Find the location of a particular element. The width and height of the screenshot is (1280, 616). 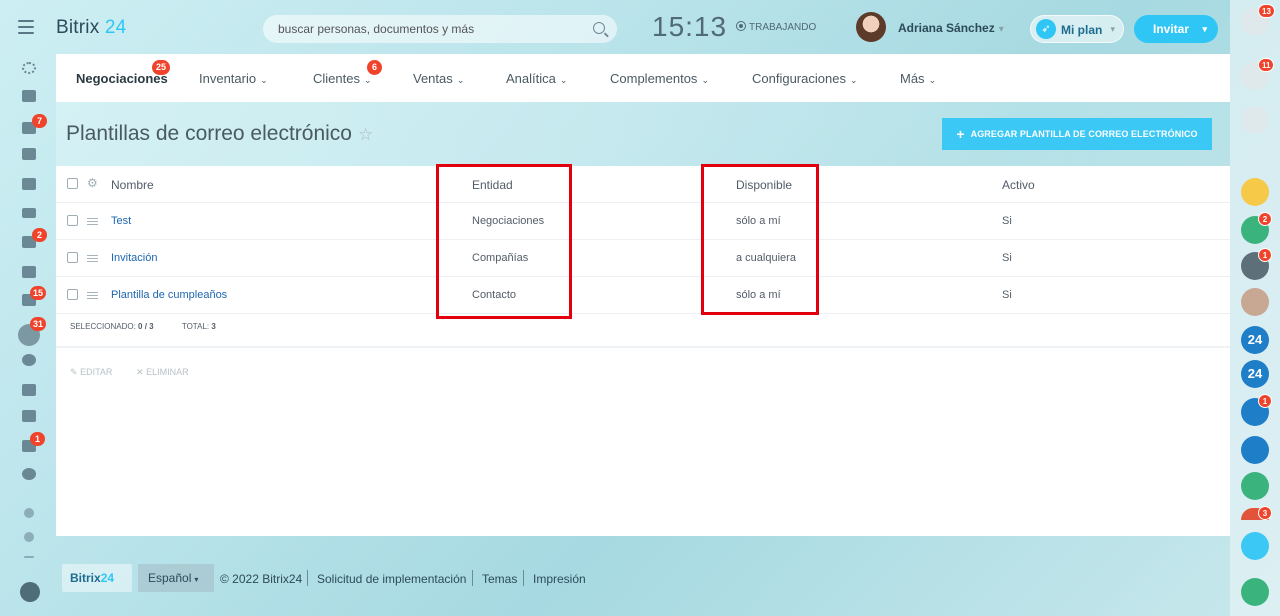

bitrix-logo: Bitrix 24 is located at coordinates (91, 28).